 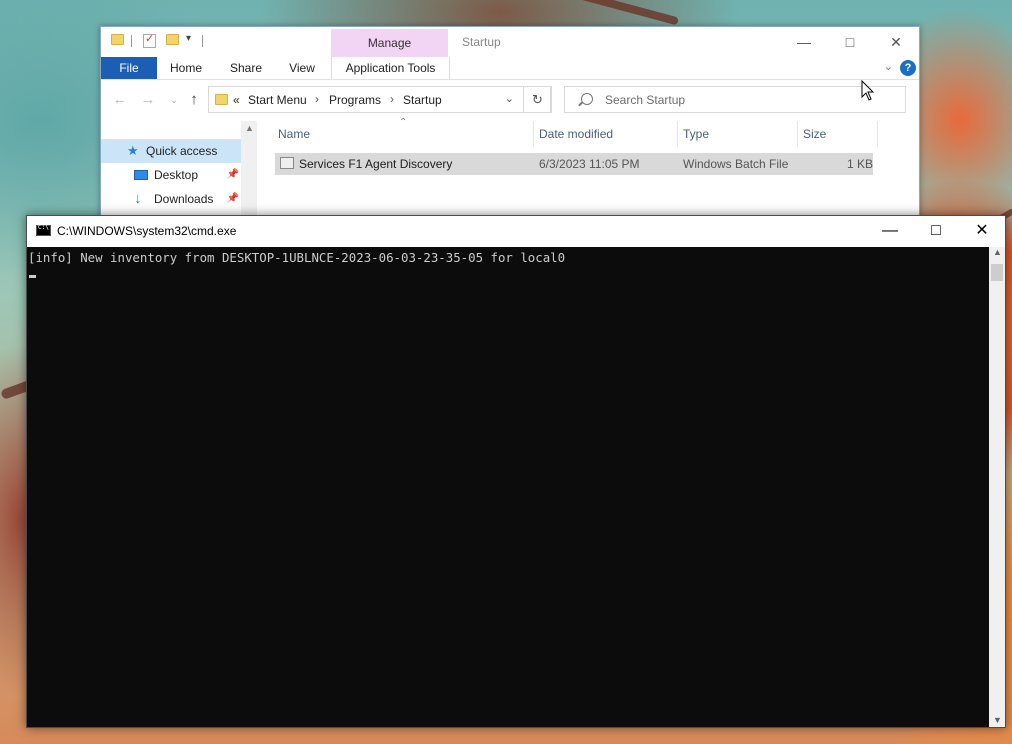 I want to click on mouse-pointer-icon, so click(x=868, y=90).